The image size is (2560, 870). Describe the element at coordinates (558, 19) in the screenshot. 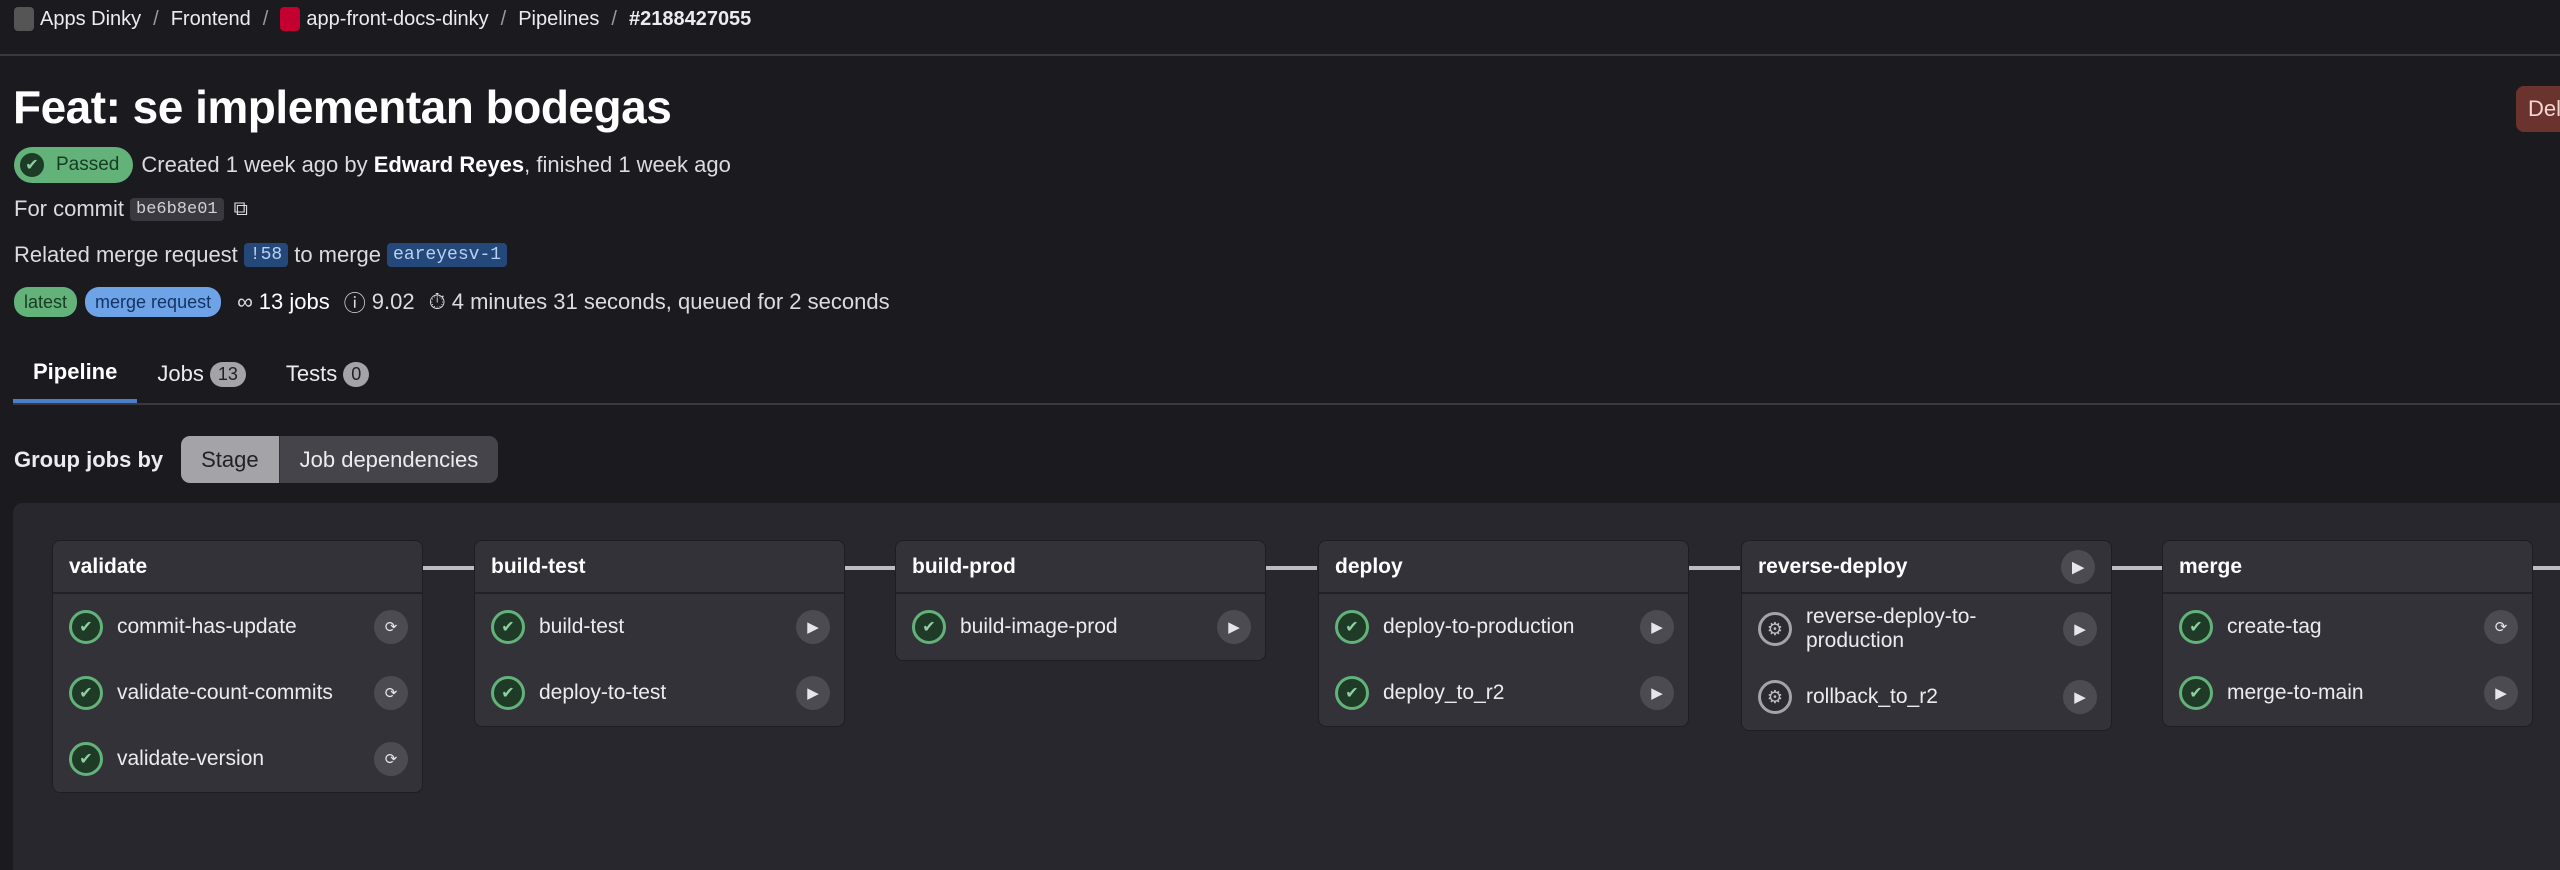

I see `breadcrumb-pipelines: Pipelines` at that location.